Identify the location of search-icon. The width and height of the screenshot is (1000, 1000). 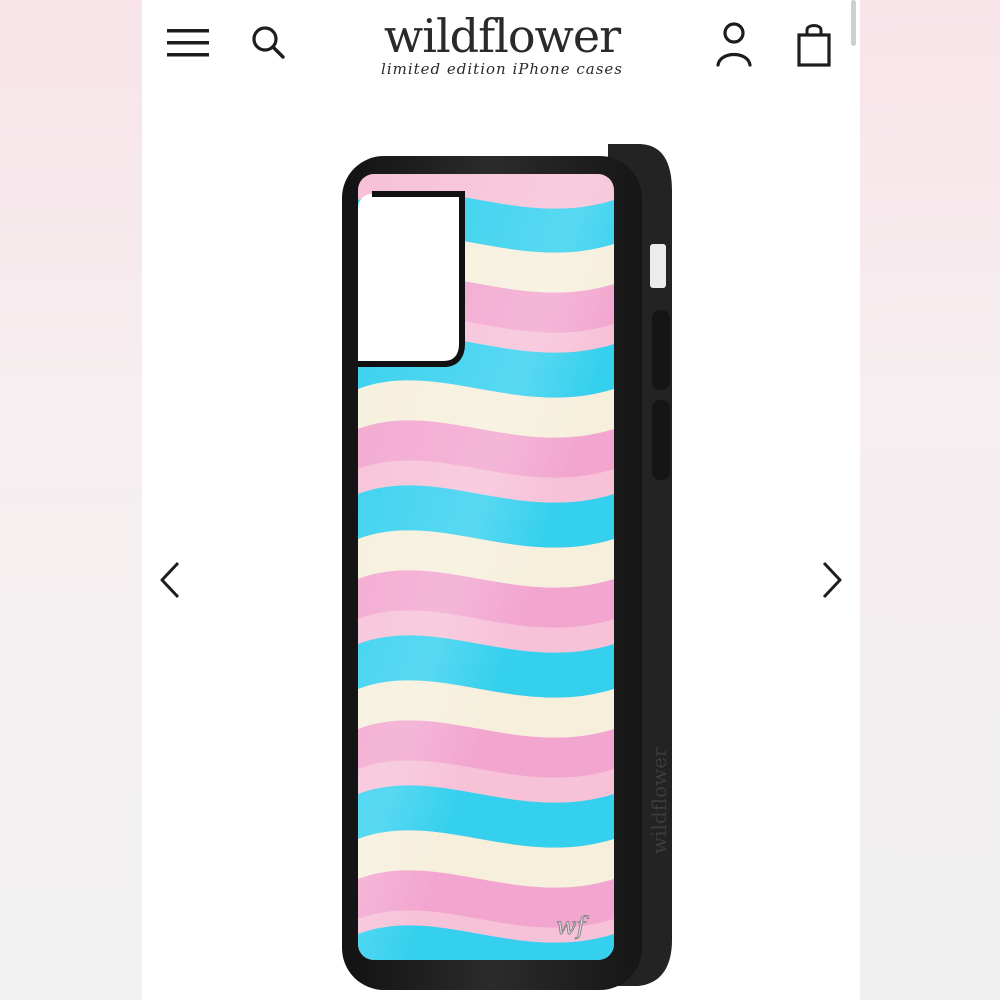
(268, 42).